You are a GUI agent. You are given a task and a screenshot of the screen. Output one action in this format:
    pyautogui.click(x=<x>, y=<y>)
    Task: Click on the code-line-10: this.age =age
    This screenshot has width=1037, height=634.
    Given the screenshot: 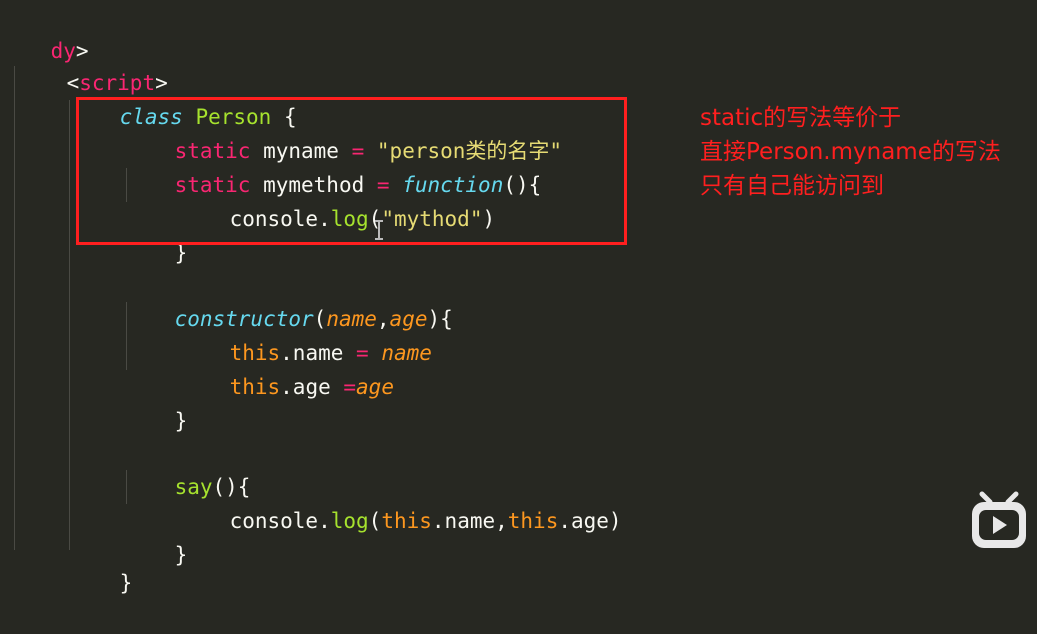 What is the action you would take?
    pyautogui.click(x=286, y=367)
    